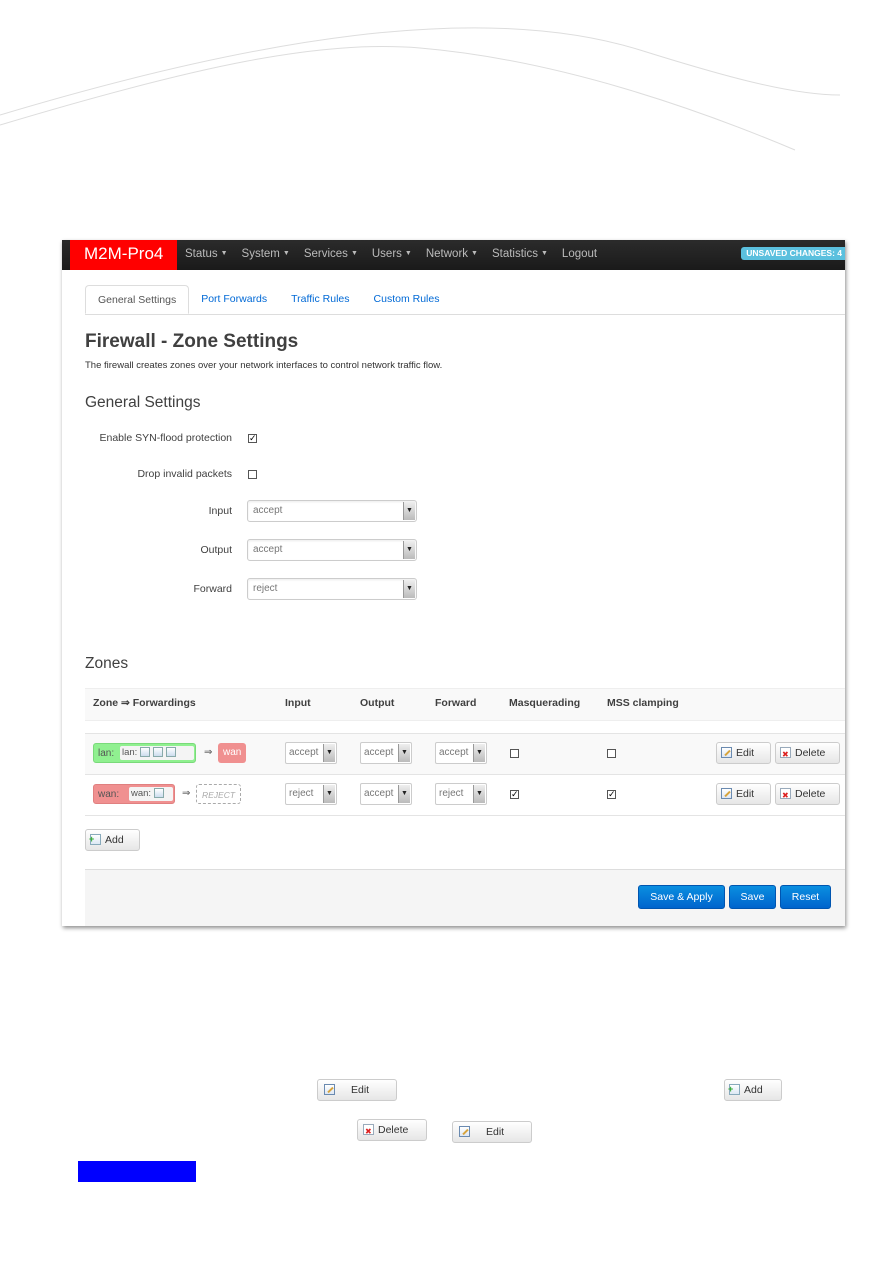 This screenshot has width=893, height=1263. Describe the element at coordinates (311, 753) in the screenshot. I see `zone-input-select: accept ▼` at that location.